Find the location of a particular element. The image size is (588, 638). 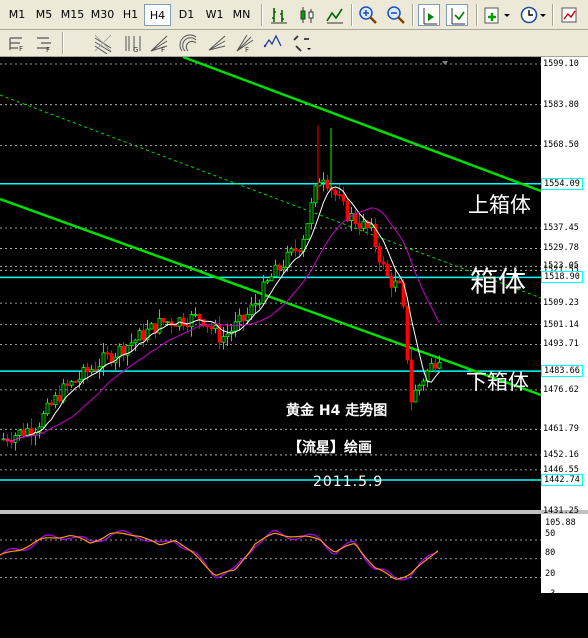

timeframe-m15-button: M15 is located at coordinates (72, 15).